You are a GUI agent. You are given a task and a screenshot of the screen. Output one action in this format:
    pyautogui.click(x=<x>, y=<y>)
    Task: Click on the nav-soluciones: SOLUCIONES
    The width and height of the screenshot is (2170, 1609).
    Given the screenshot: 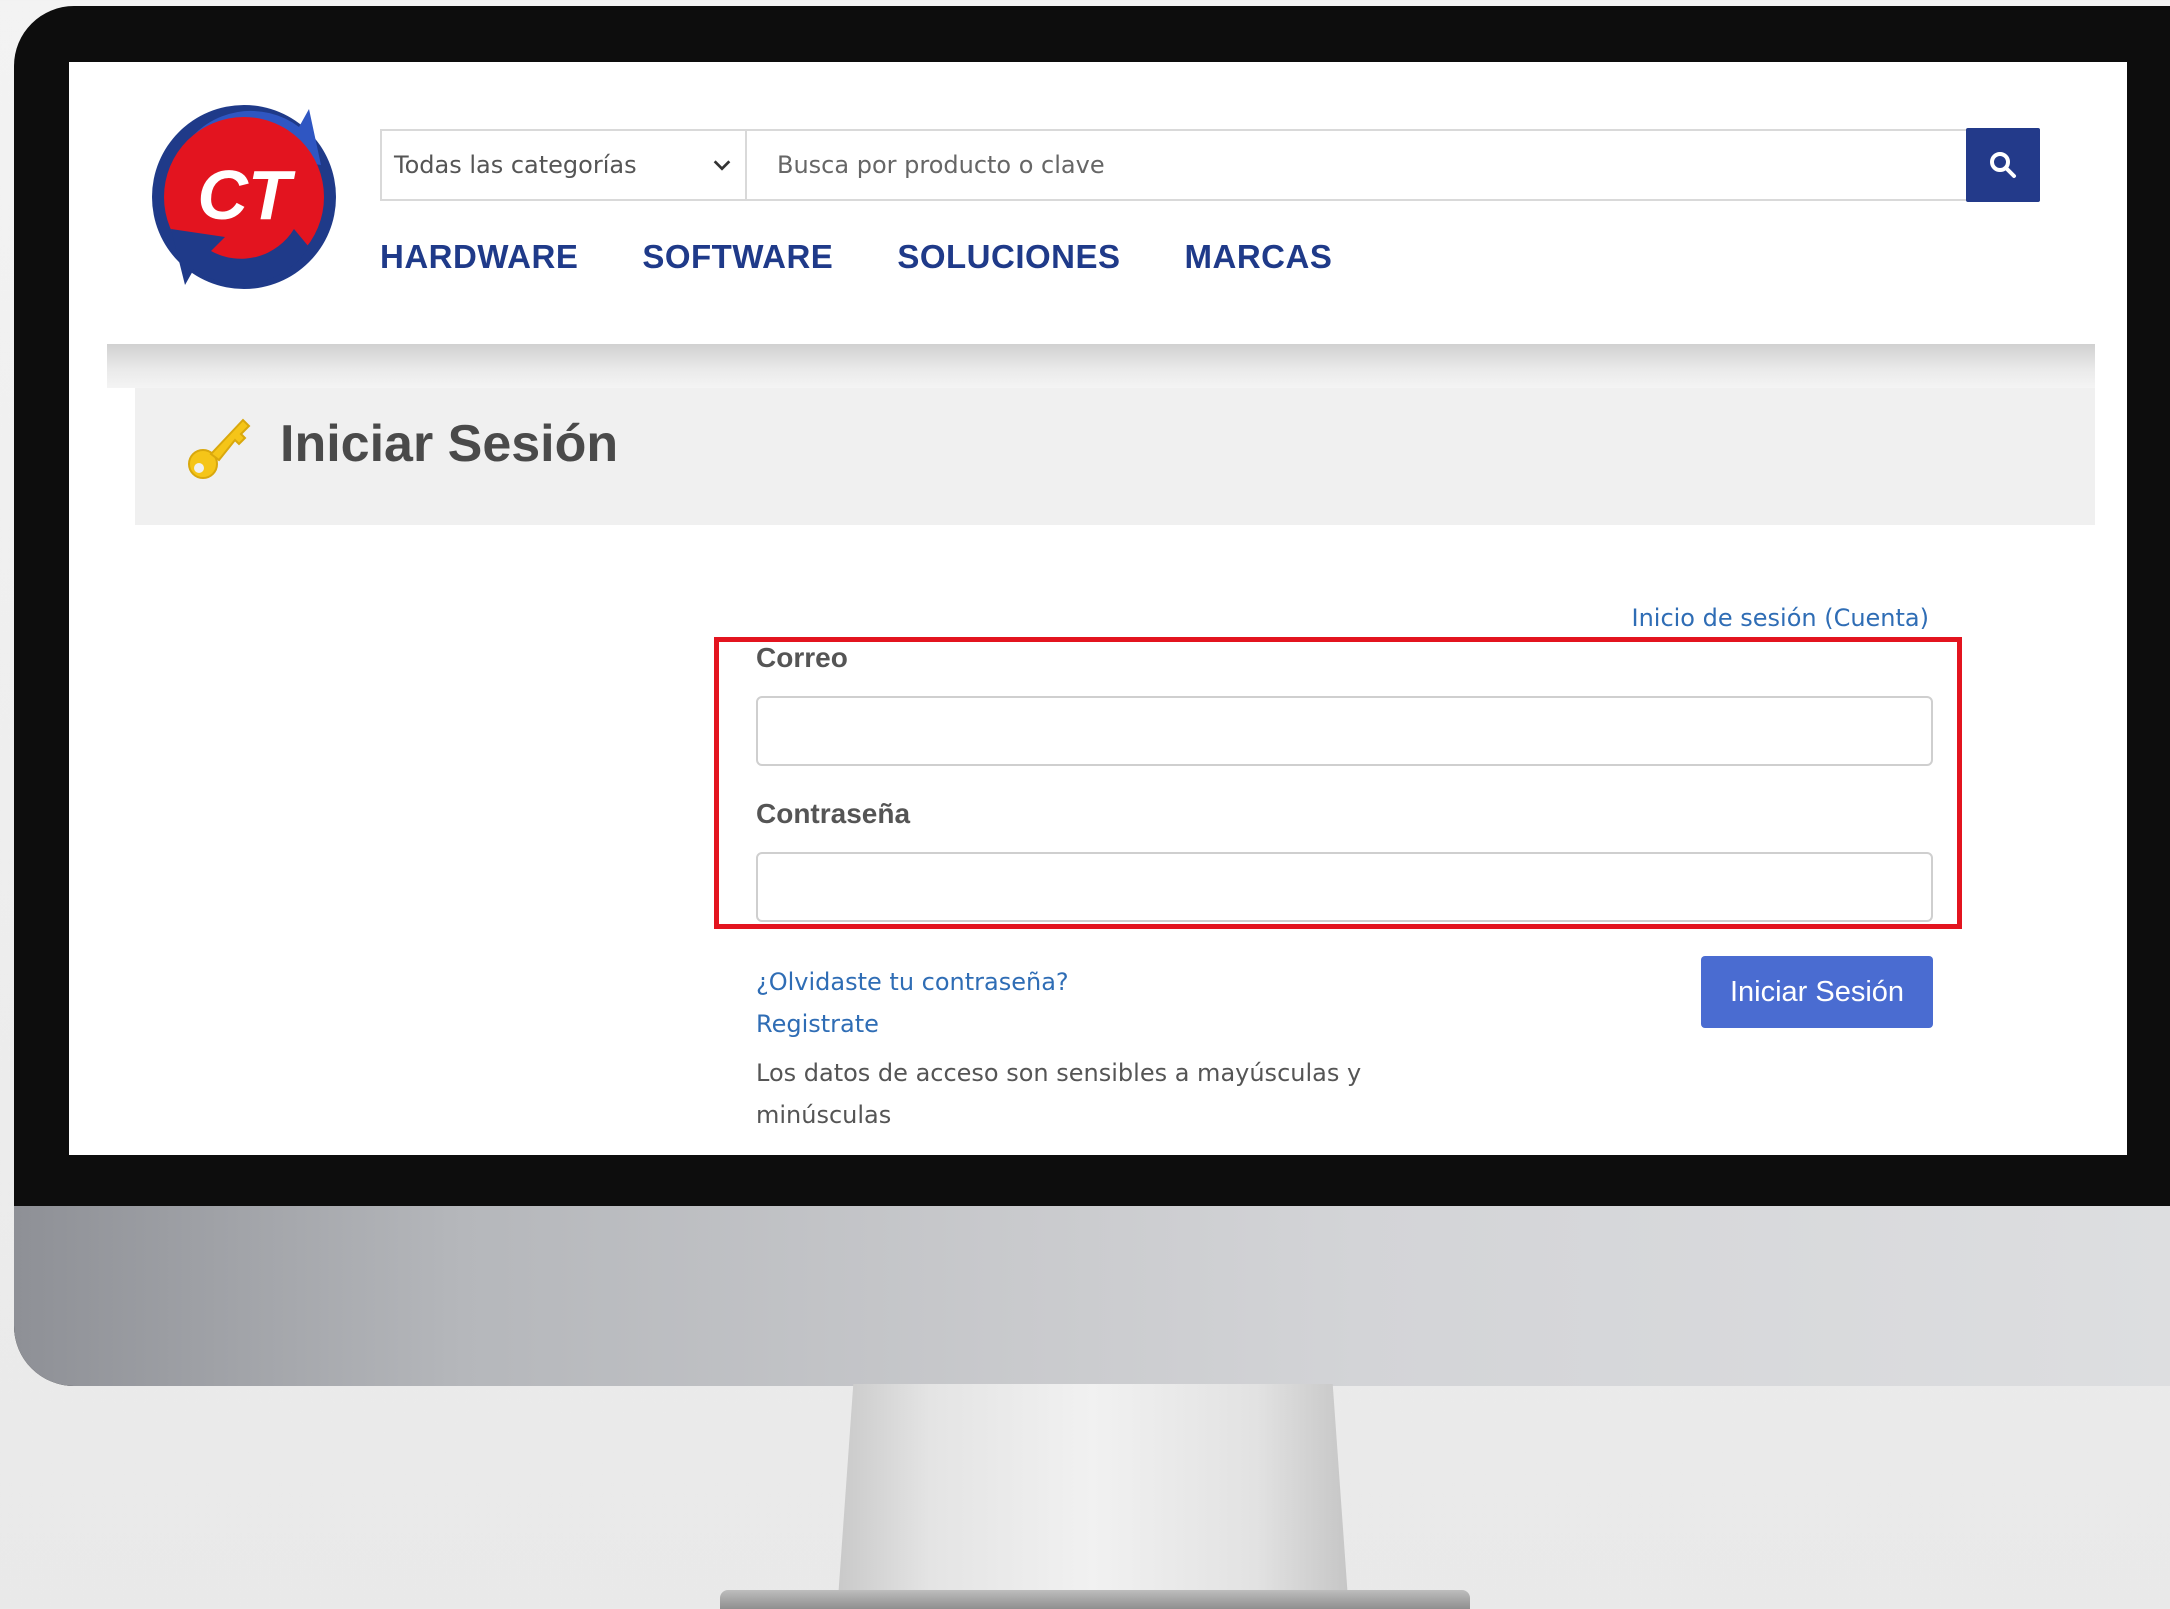 What is the action you would take?
    pyautogui.click(x=1008, y=257)
    